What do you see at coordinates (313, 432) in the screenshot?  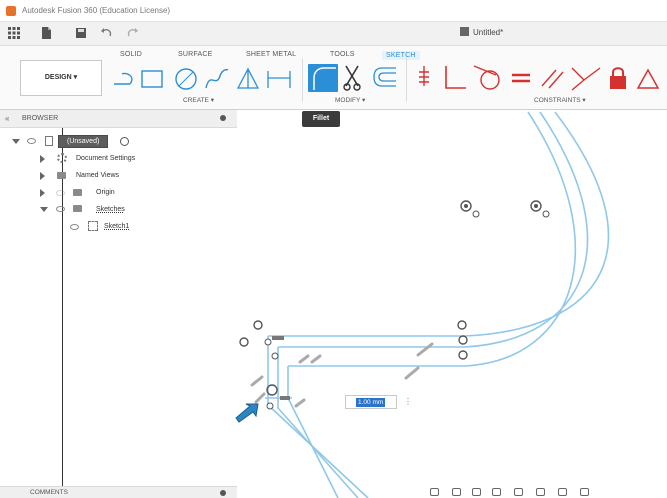 I see `sketch-line-inner` at bounding box center [313, 432].